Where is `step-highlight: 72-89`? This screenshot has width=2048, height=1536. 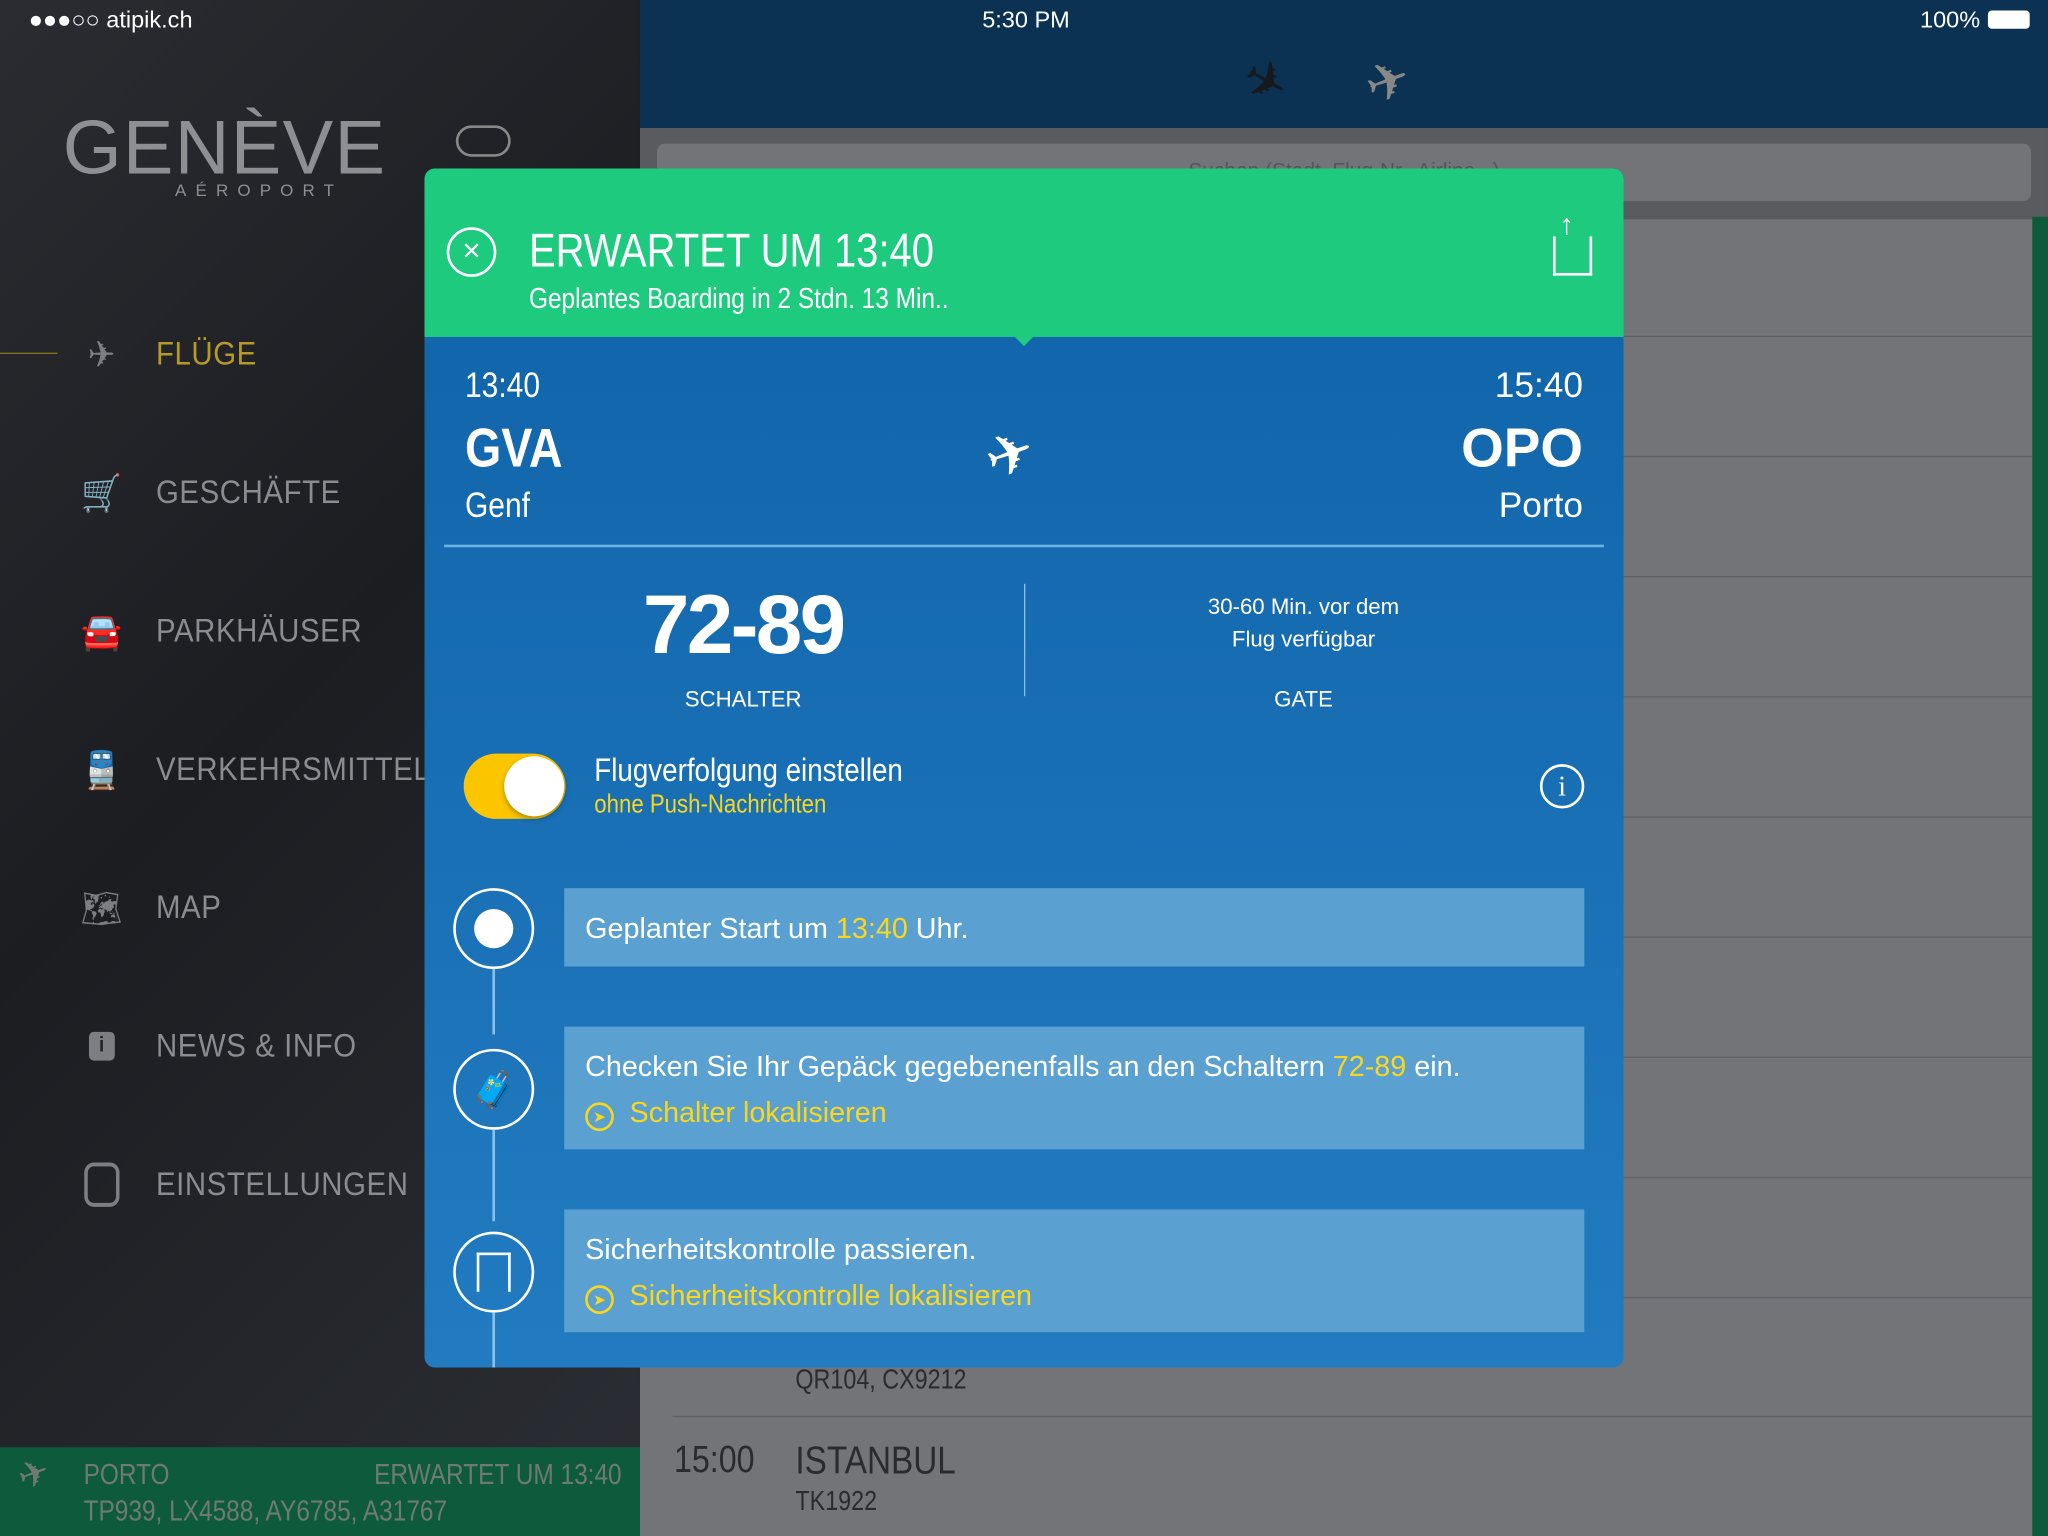 step-highlight: 72-89 is located at coordinates (1369, 1066).